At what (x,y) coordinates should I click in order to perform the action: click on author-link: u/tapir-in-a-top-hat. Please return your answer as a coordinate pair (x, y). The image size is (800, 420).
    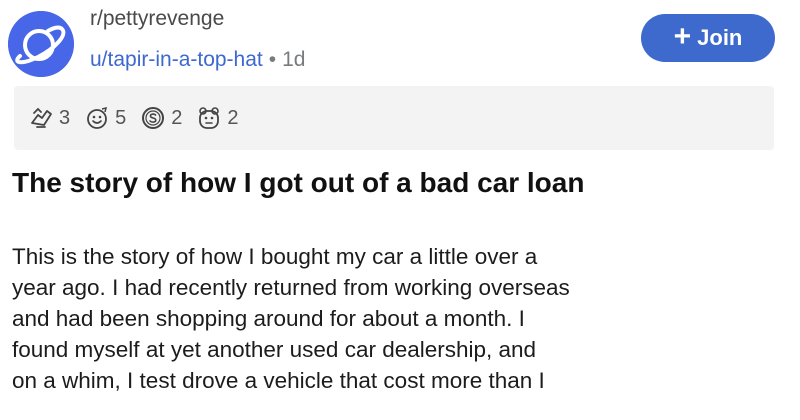
    Looking at the image, I should click on (176, 59).